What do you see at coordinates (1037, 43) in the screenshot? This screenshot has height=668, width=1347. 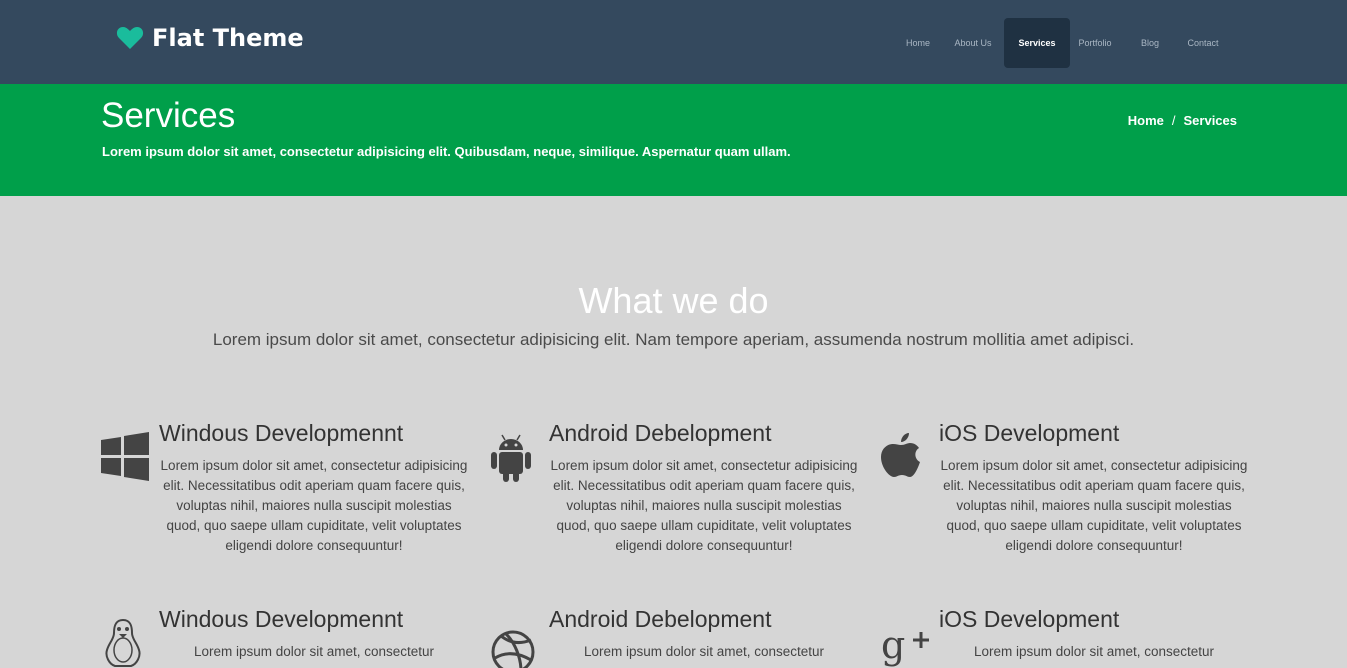 I see `nav-item-services: Services` at bounding box center [1037, 43].